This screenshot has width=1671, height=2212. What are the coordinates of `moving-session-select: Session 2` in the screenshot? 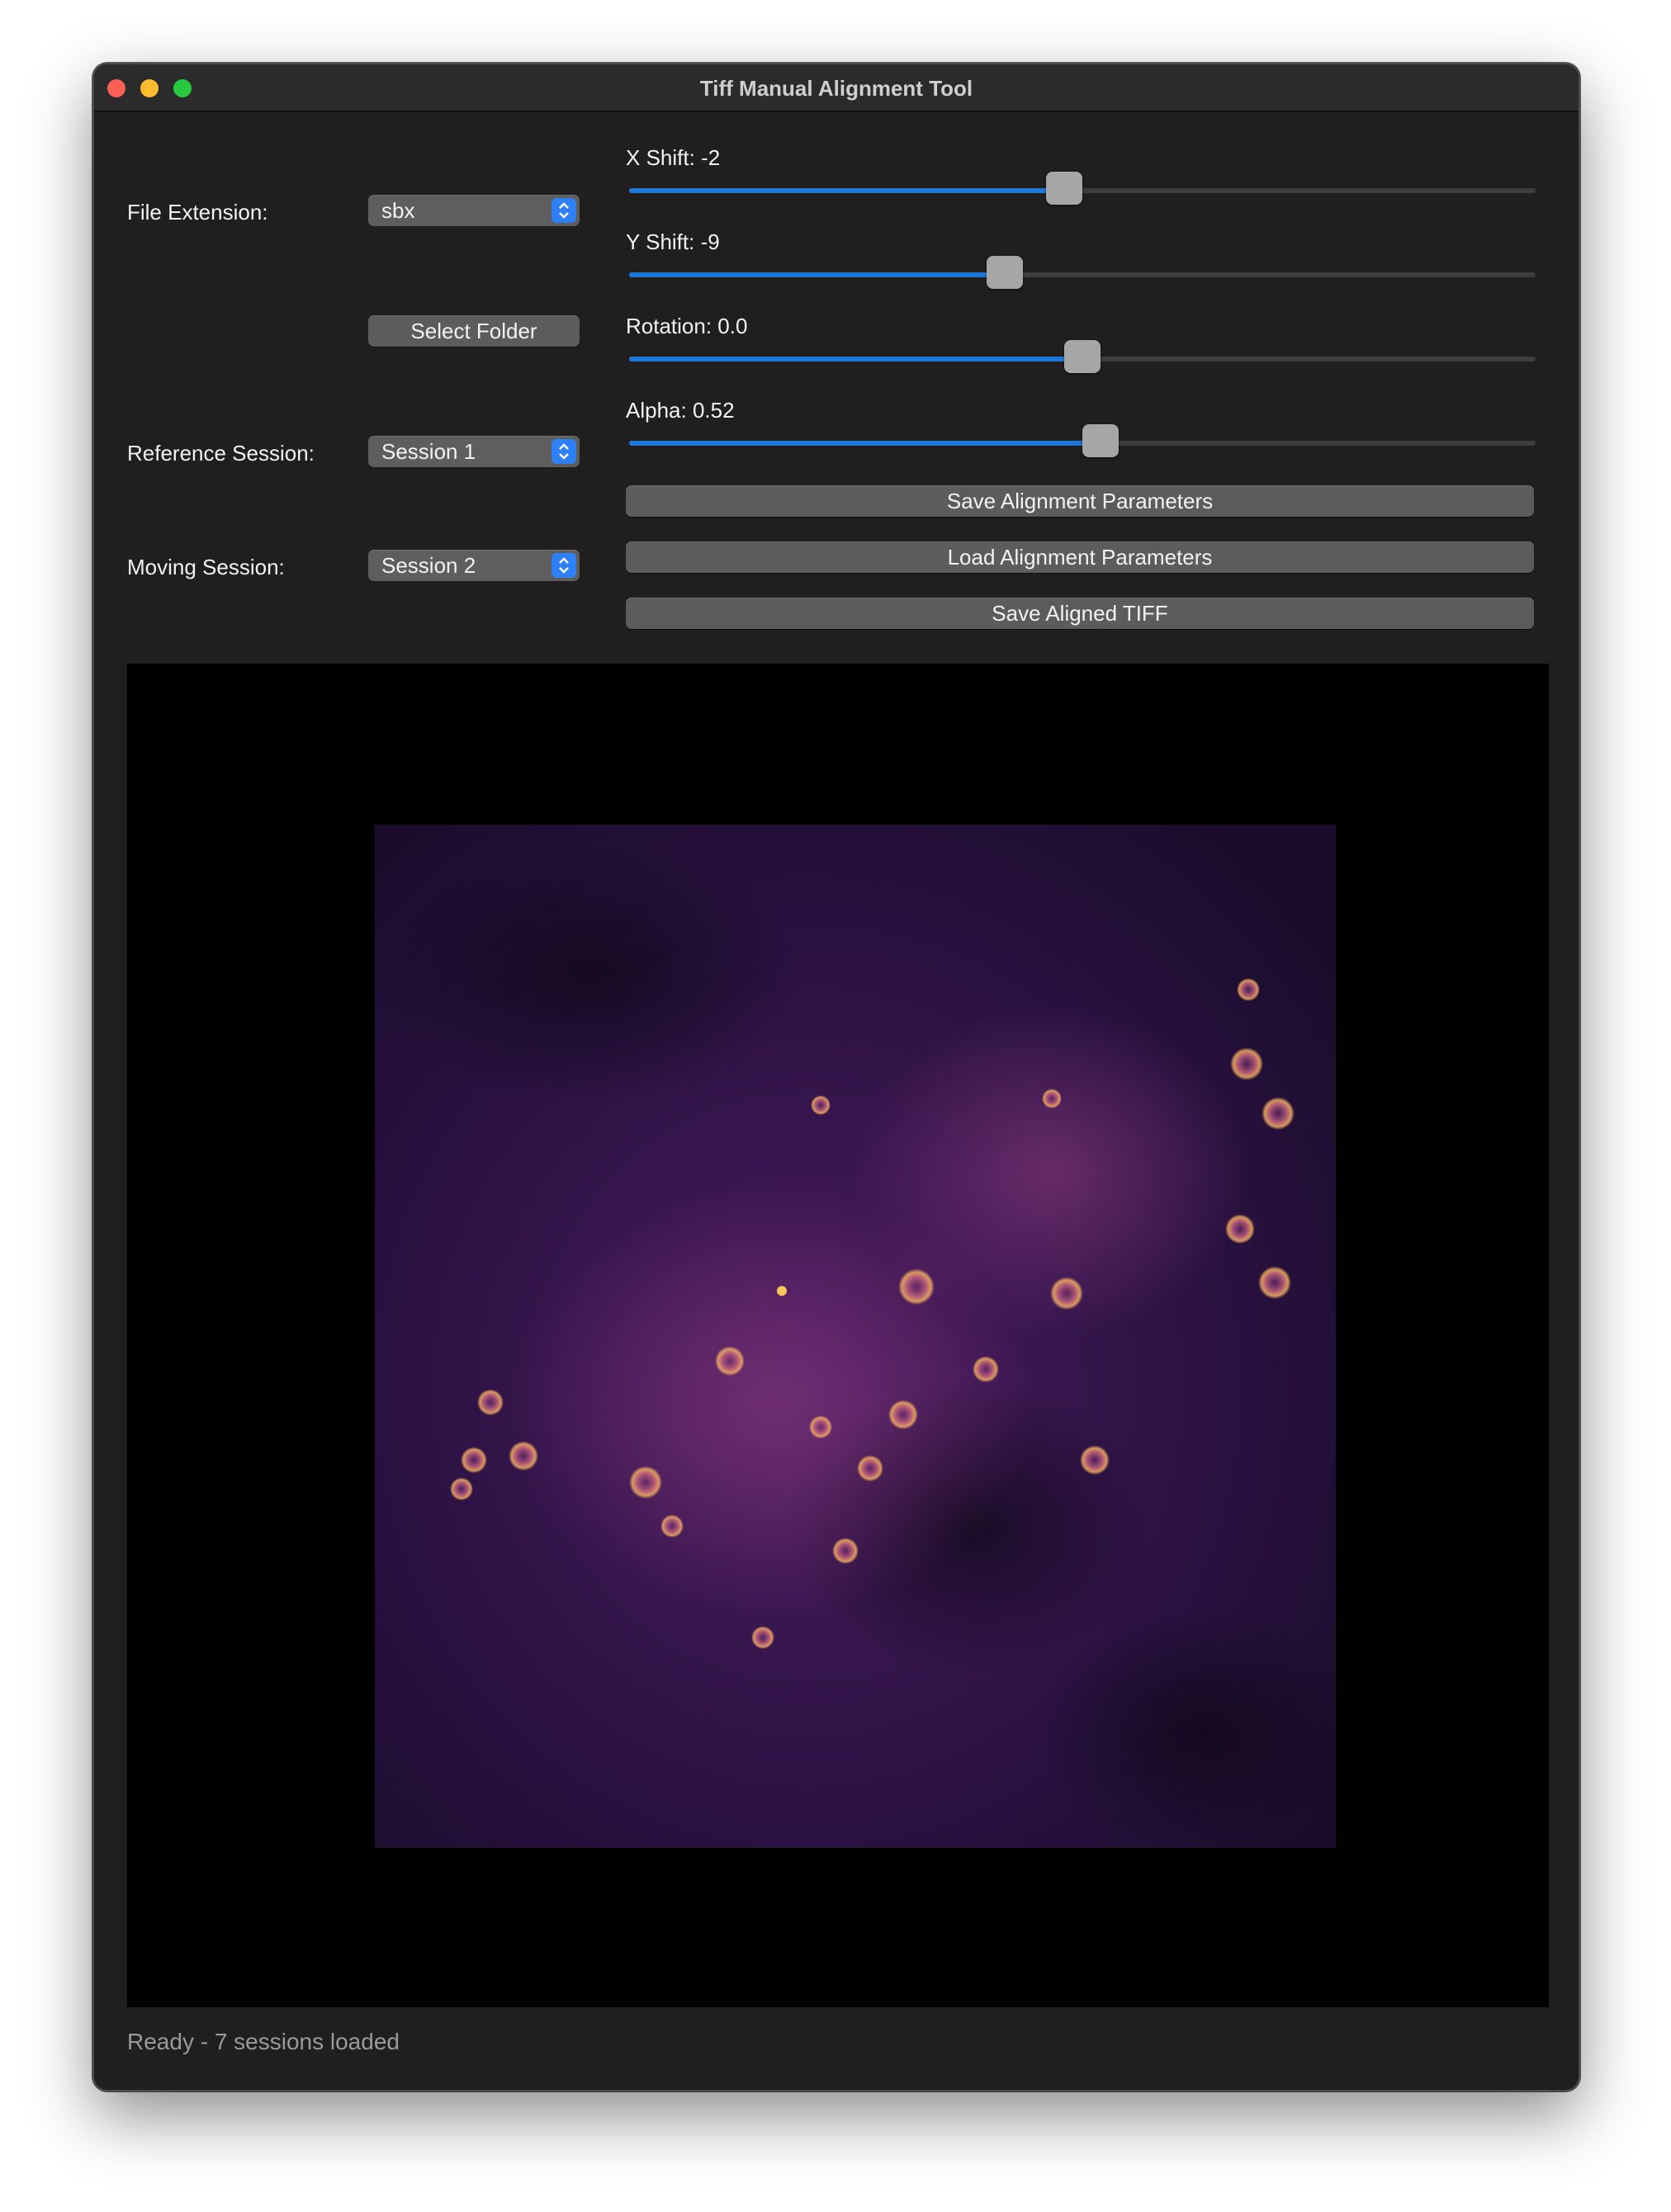 It's located at (474, 565).